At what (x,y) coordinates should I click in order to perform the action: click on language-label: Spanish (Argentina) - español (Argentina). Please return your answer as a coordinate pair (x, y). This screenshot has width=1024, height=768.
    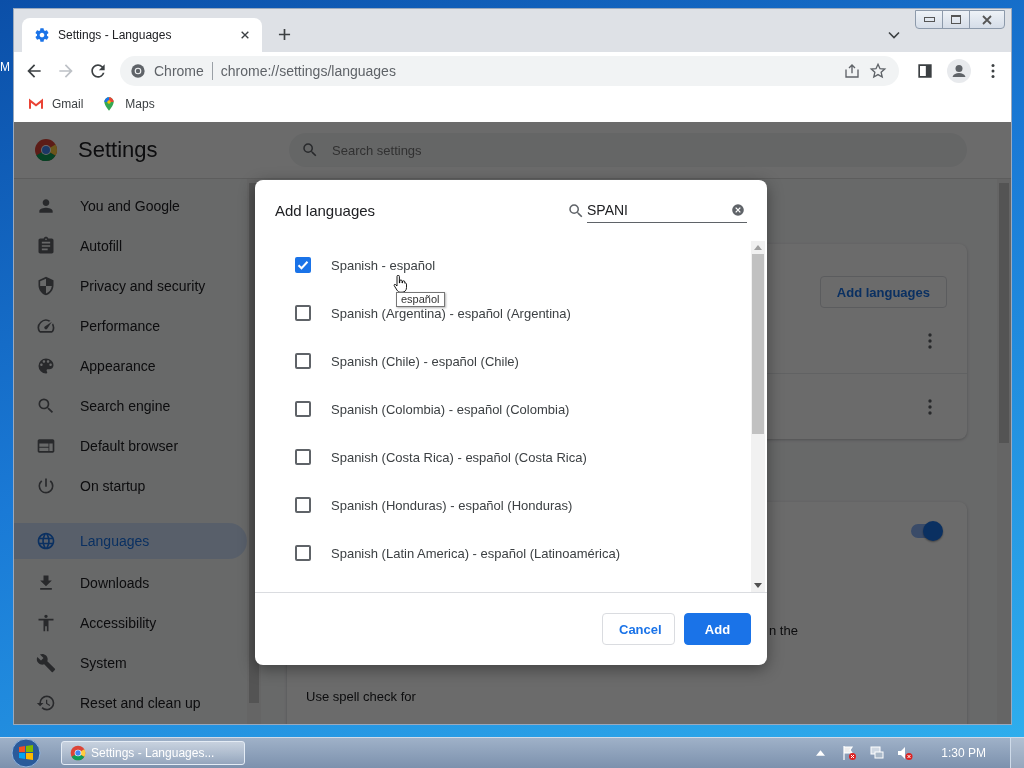
    Looking at the image, I should click on (451, 313).